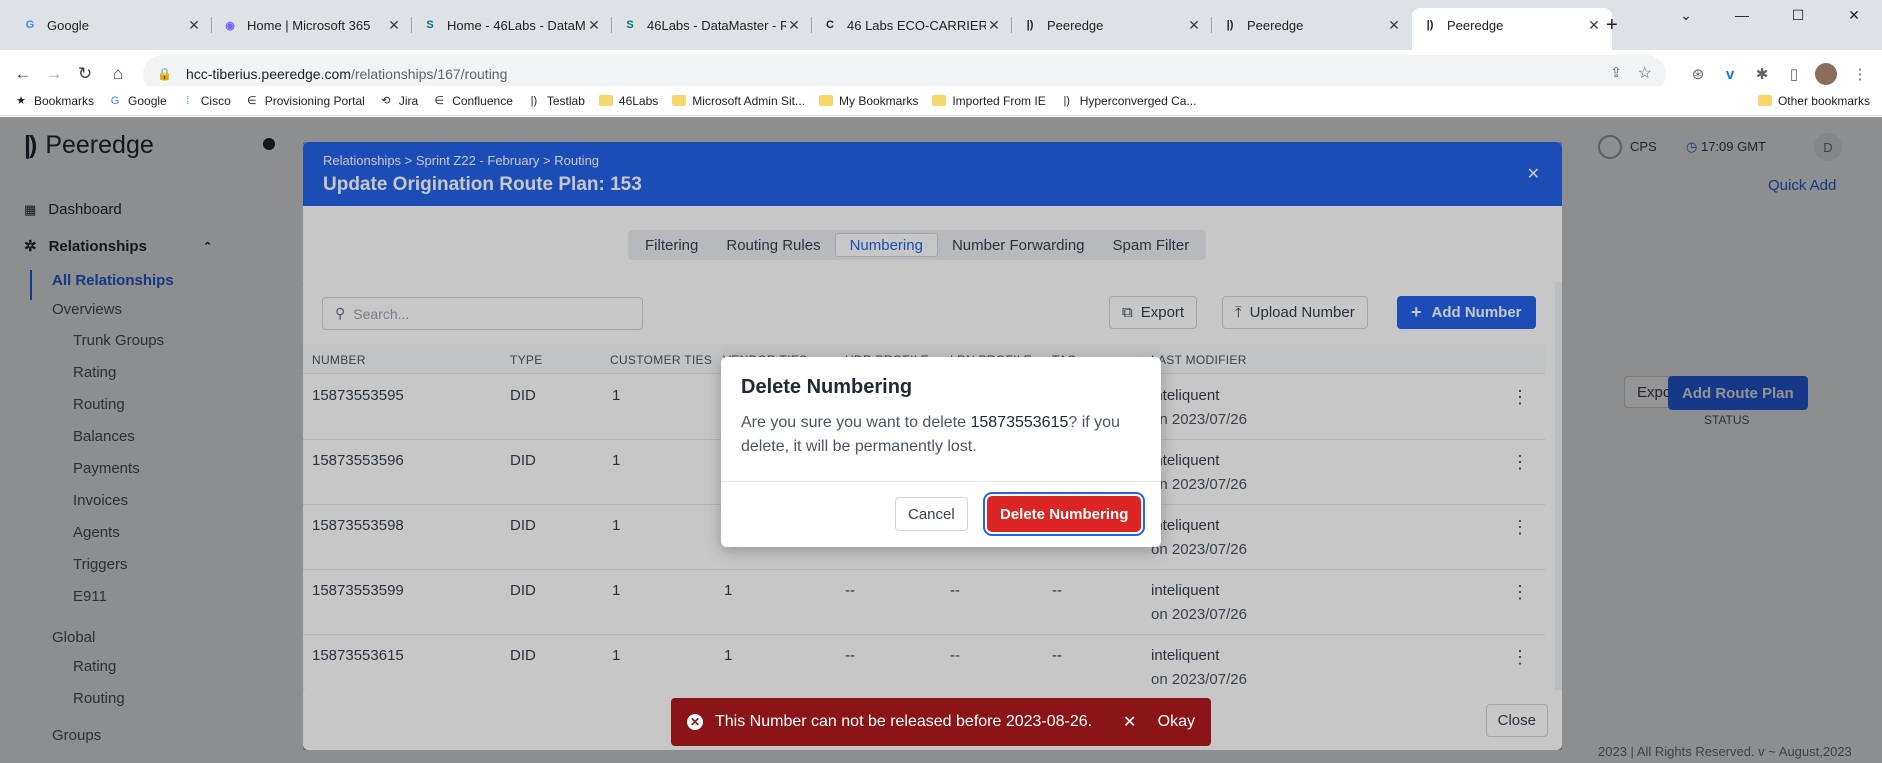 The image size is (1882, 763). I want to click on jira-icon: ⟲, so click(386, 101).